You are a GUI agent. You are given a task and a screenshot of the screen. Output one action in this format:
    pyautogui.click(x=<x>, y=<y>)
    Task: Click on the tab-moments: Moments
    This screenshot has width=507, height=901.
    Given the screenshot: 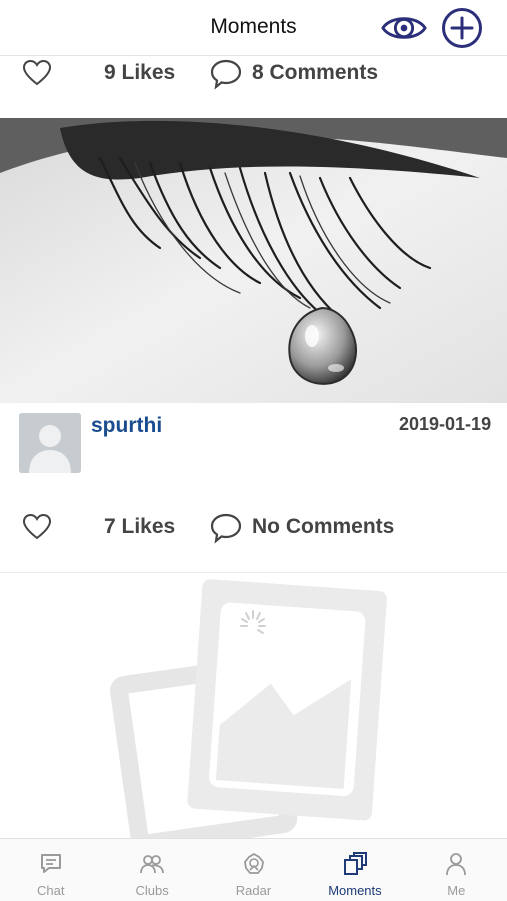 What is the action you would take?
    pyautogui.click(x=354, y=870)
    